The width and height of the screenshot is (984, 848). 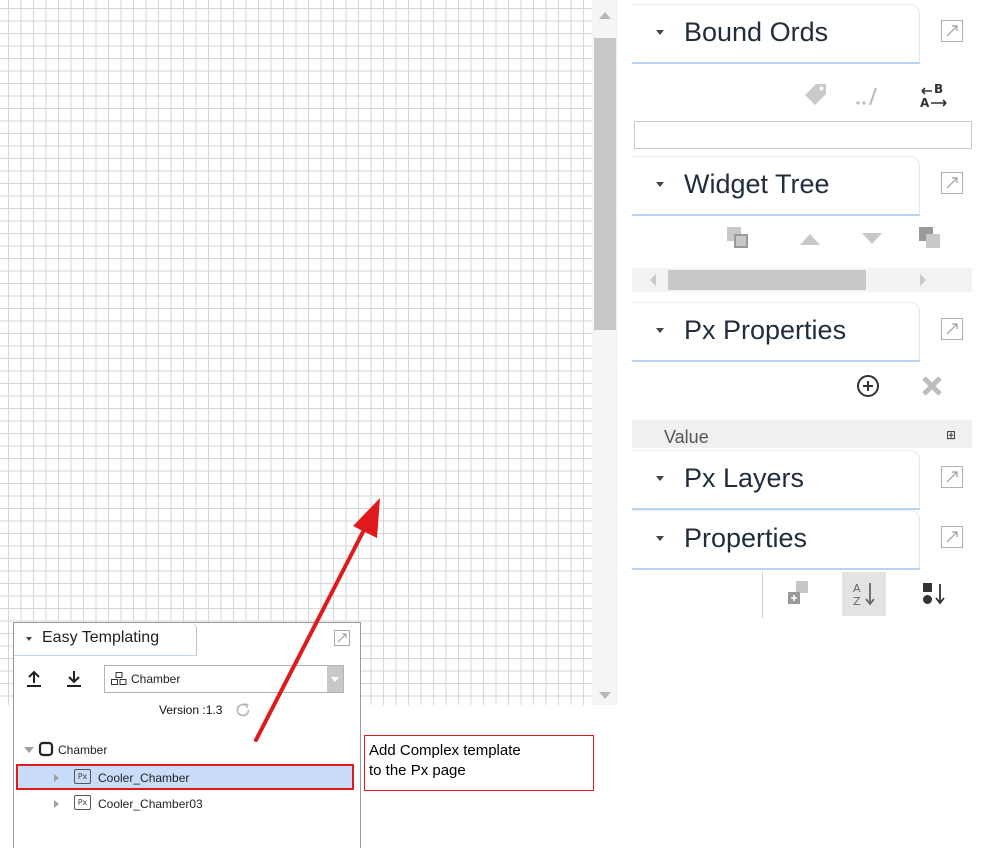 I want to click on expand-all-icon, so click(x=799, y=593).